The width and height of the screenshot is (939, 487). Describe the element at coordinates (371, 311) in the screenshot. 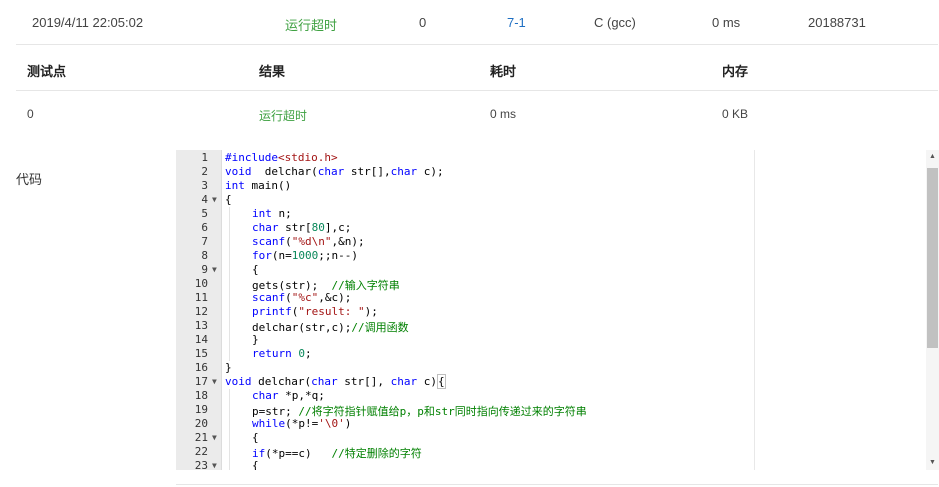

I see `code-token: );` at that location.